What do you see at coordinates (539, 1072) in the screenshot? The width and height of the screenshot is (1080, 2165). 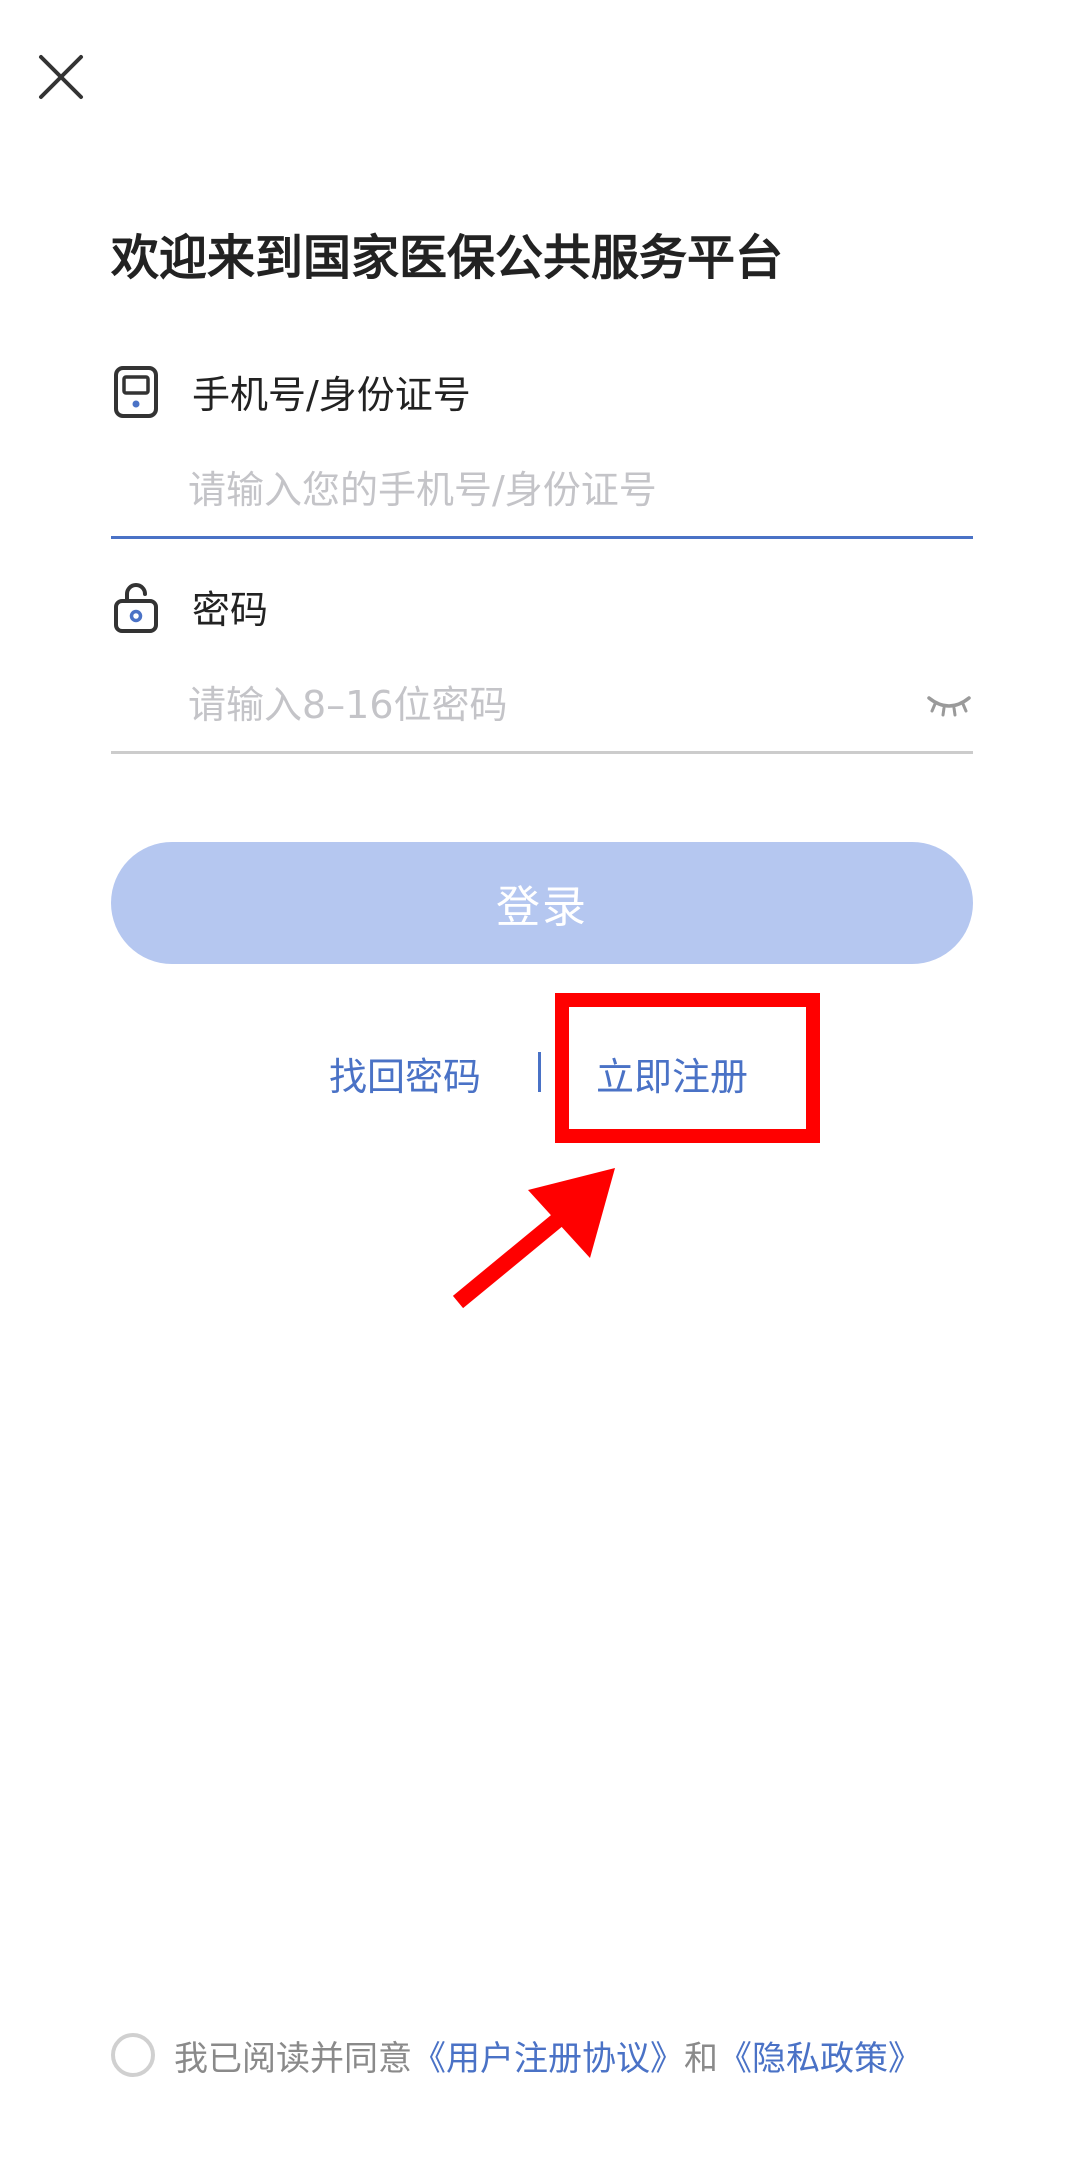 I see `link-divider` at bounding box center [539, 1072].